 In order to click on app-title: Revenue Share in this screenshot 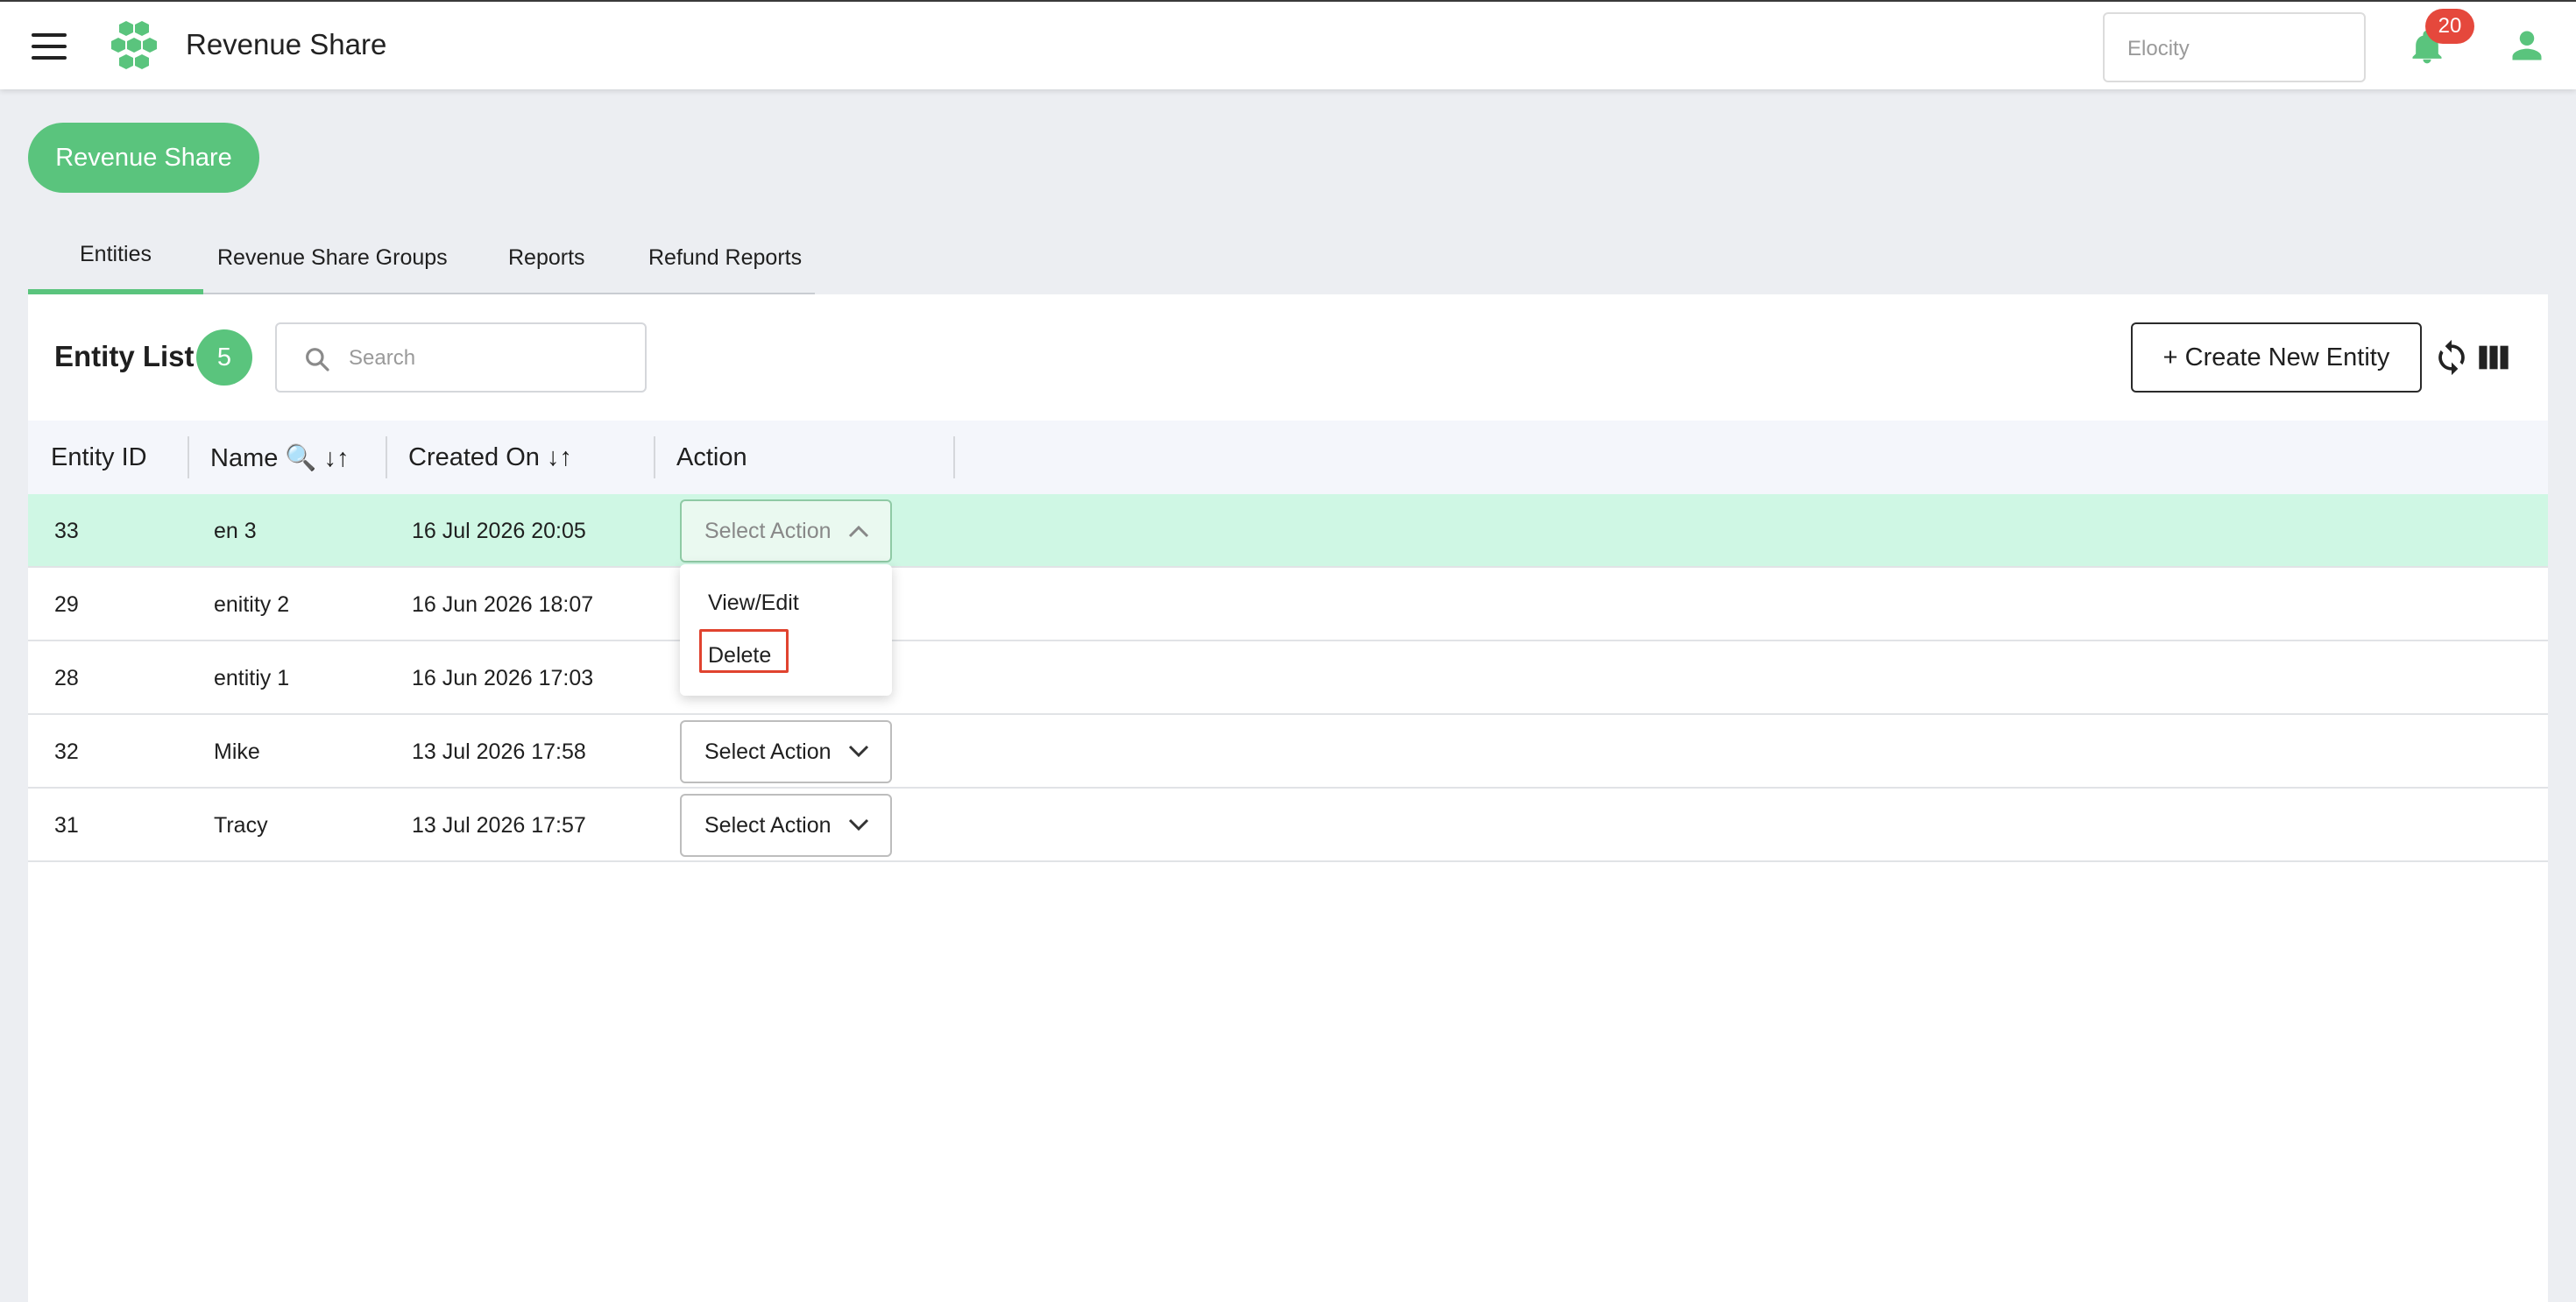, I will do `click(286, 44)`.